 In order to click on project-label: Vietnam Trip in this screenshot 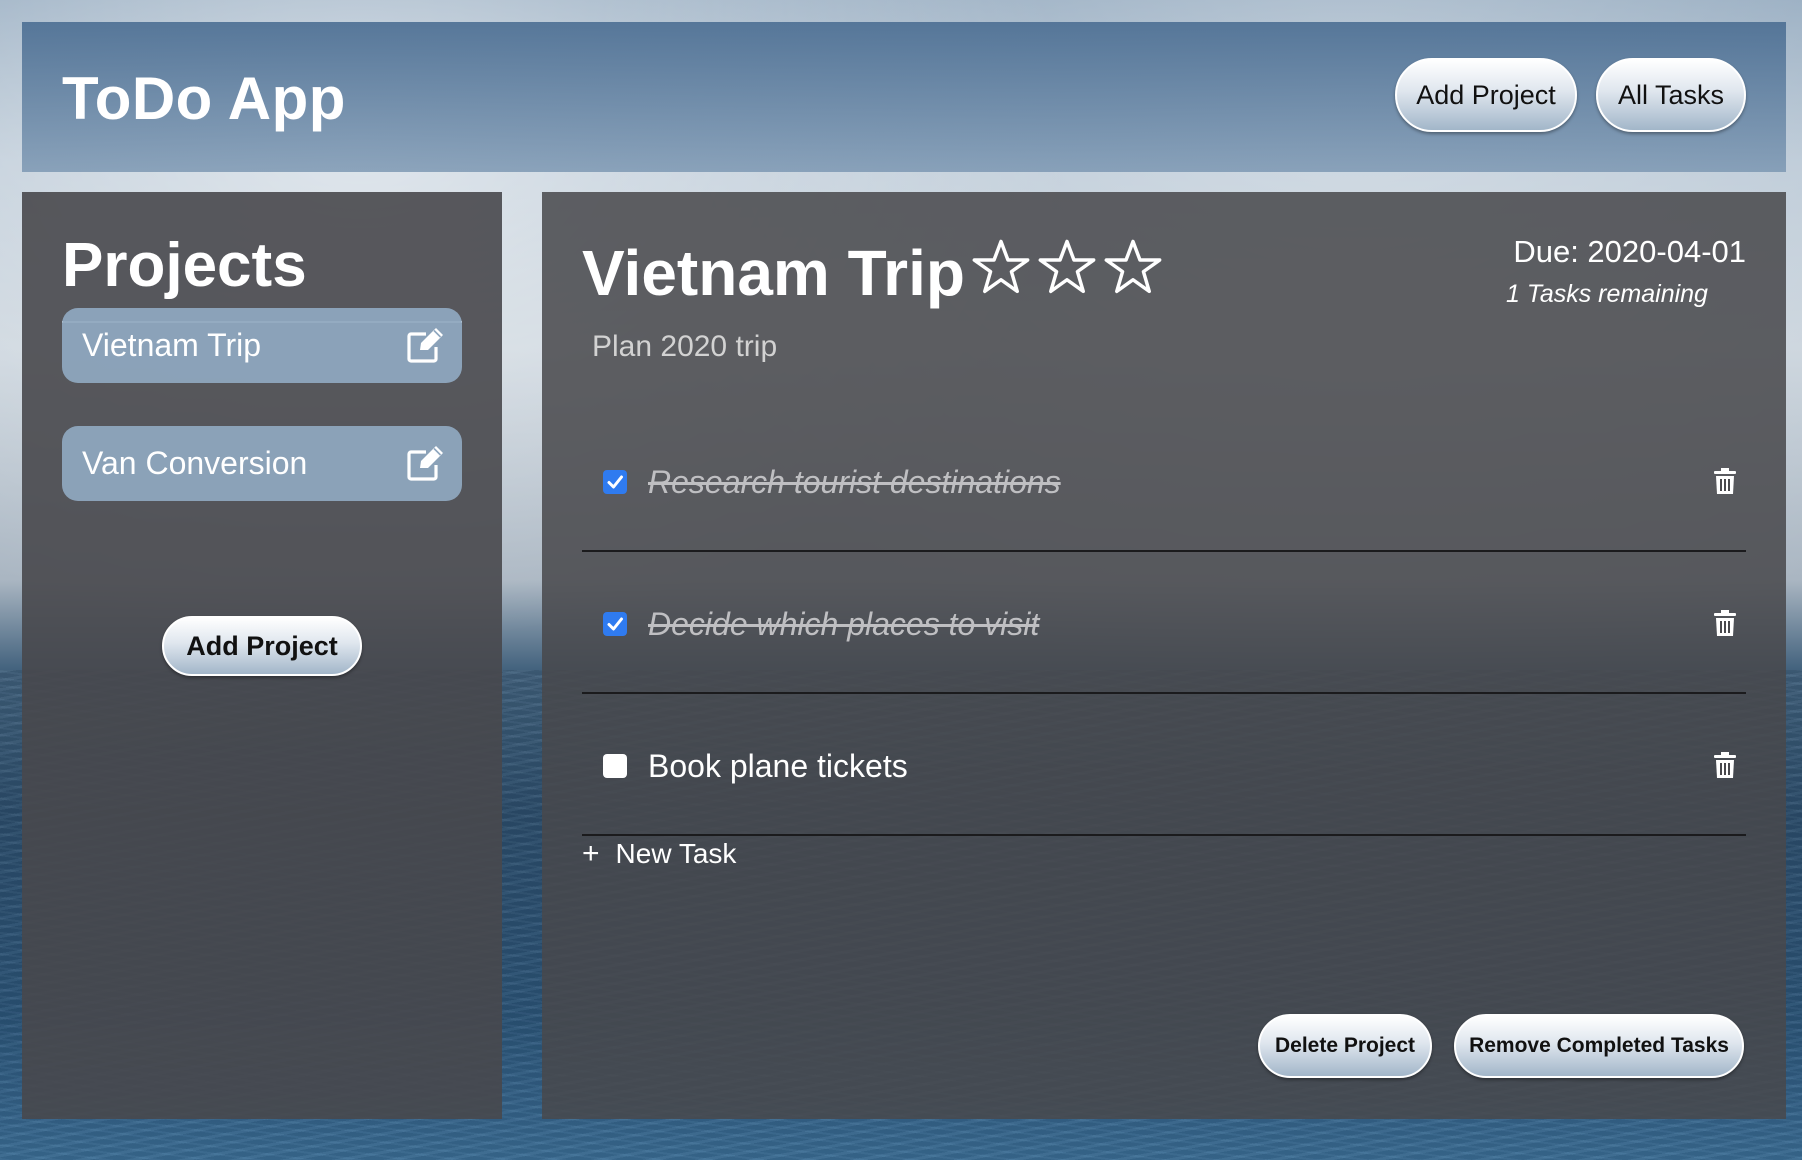, I will do `click(172, 345)`.